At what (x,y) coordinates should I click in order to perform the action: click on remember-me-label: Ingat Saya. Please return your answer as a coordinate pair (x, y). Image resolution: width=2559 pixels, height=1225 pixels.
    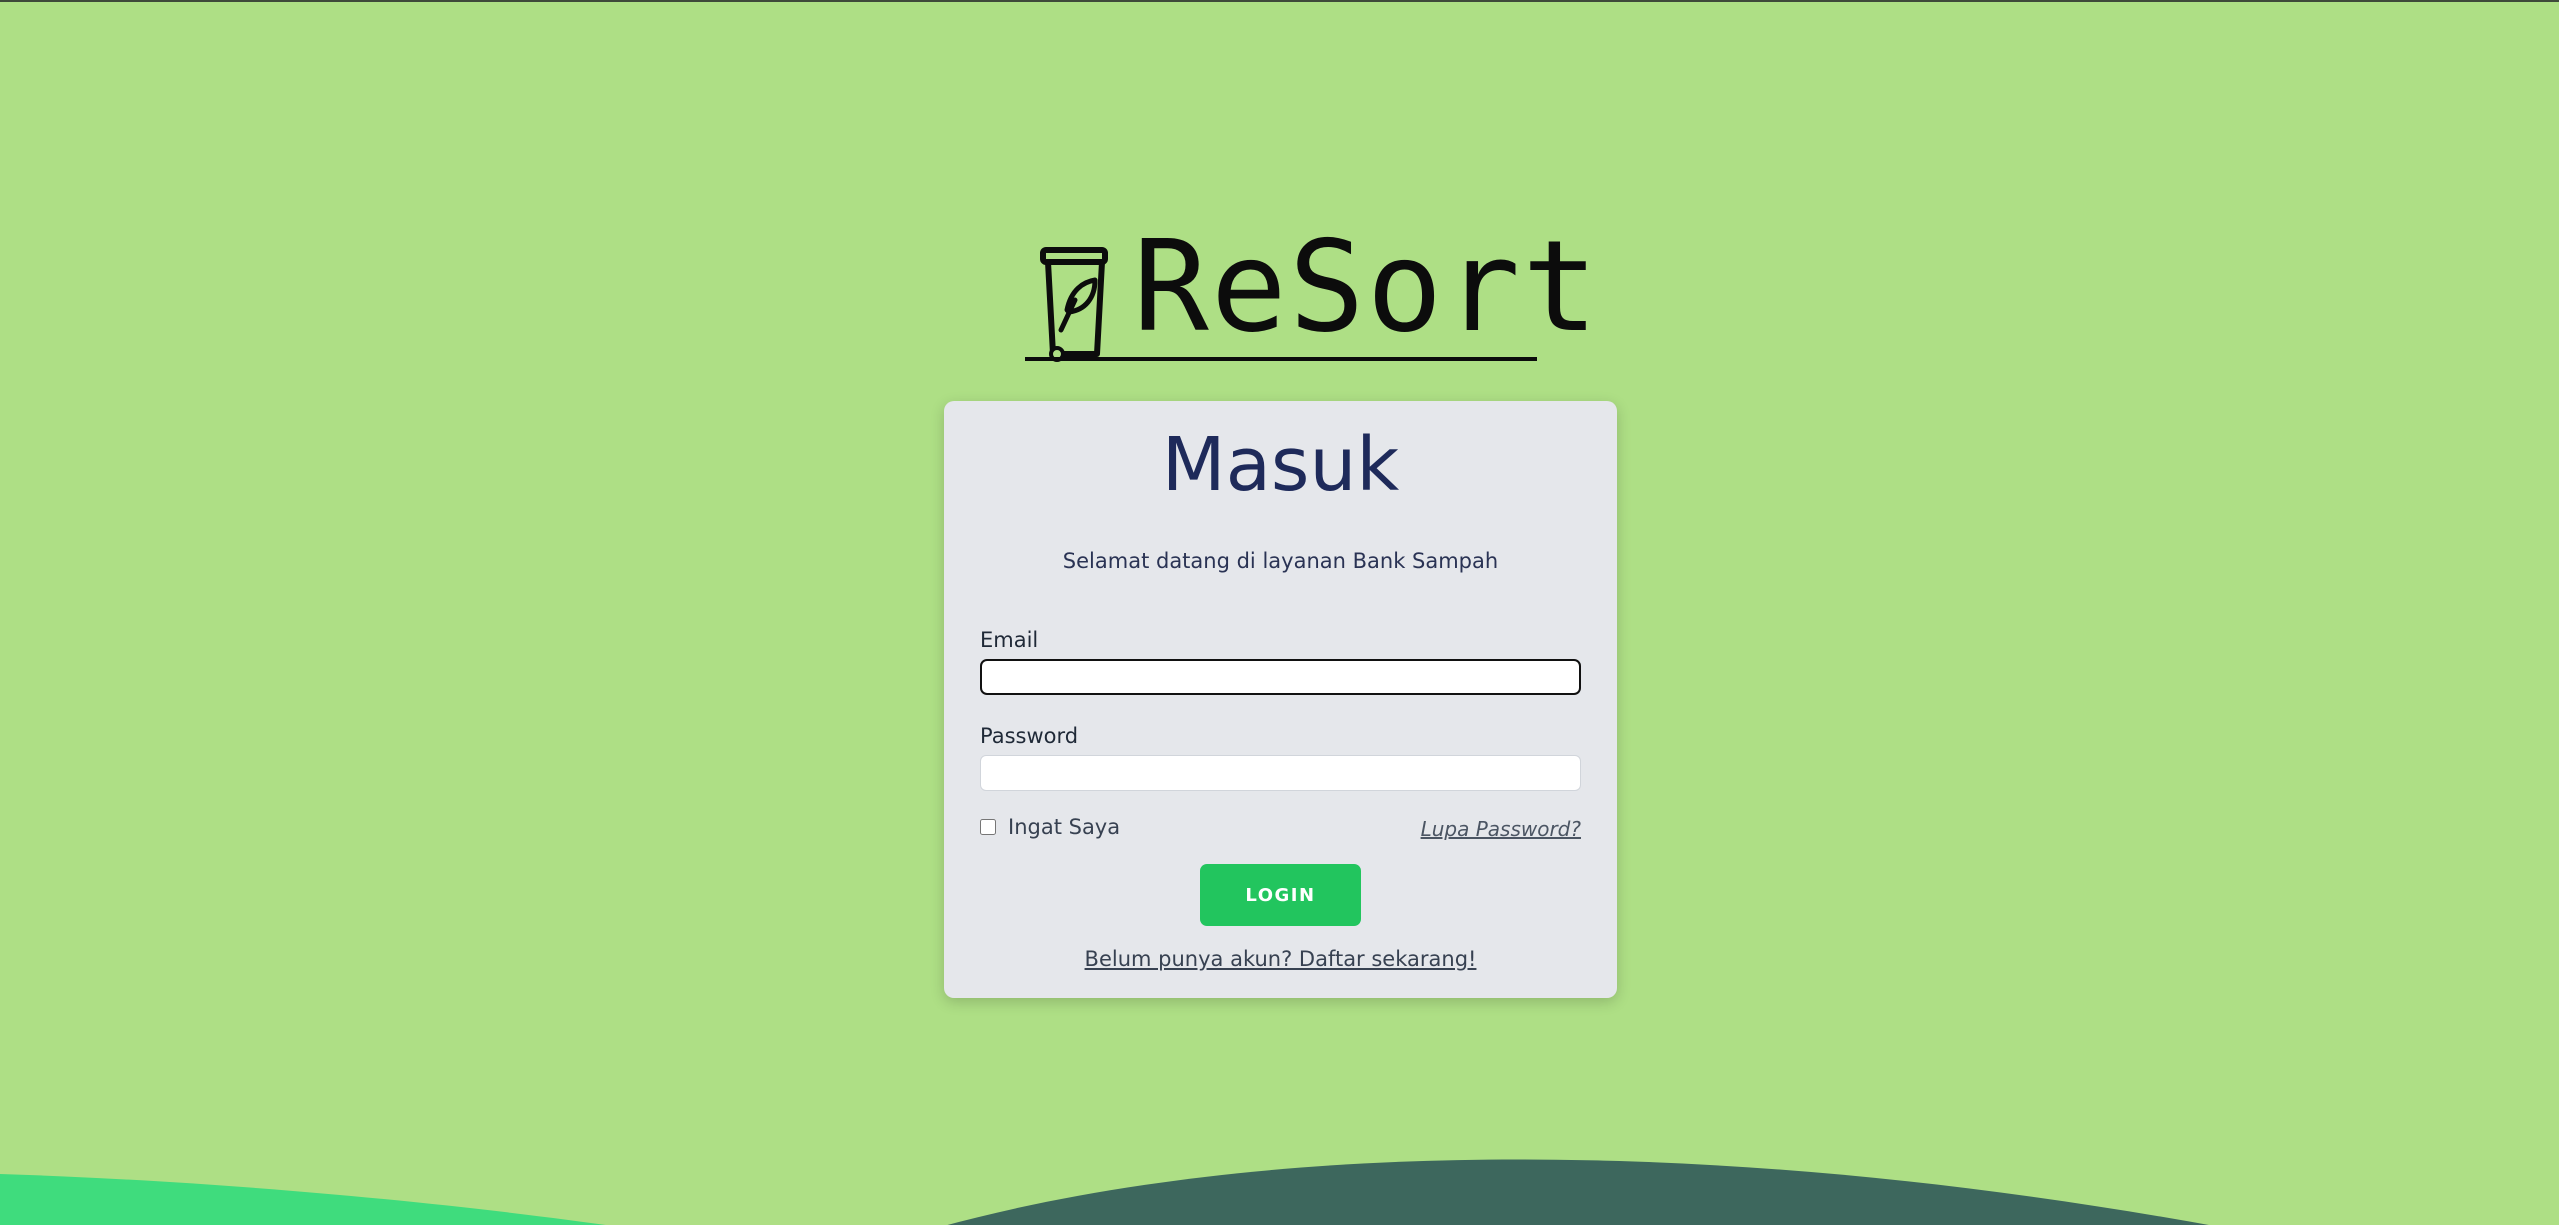
    Looking at the image, I should click on (1064, 827).